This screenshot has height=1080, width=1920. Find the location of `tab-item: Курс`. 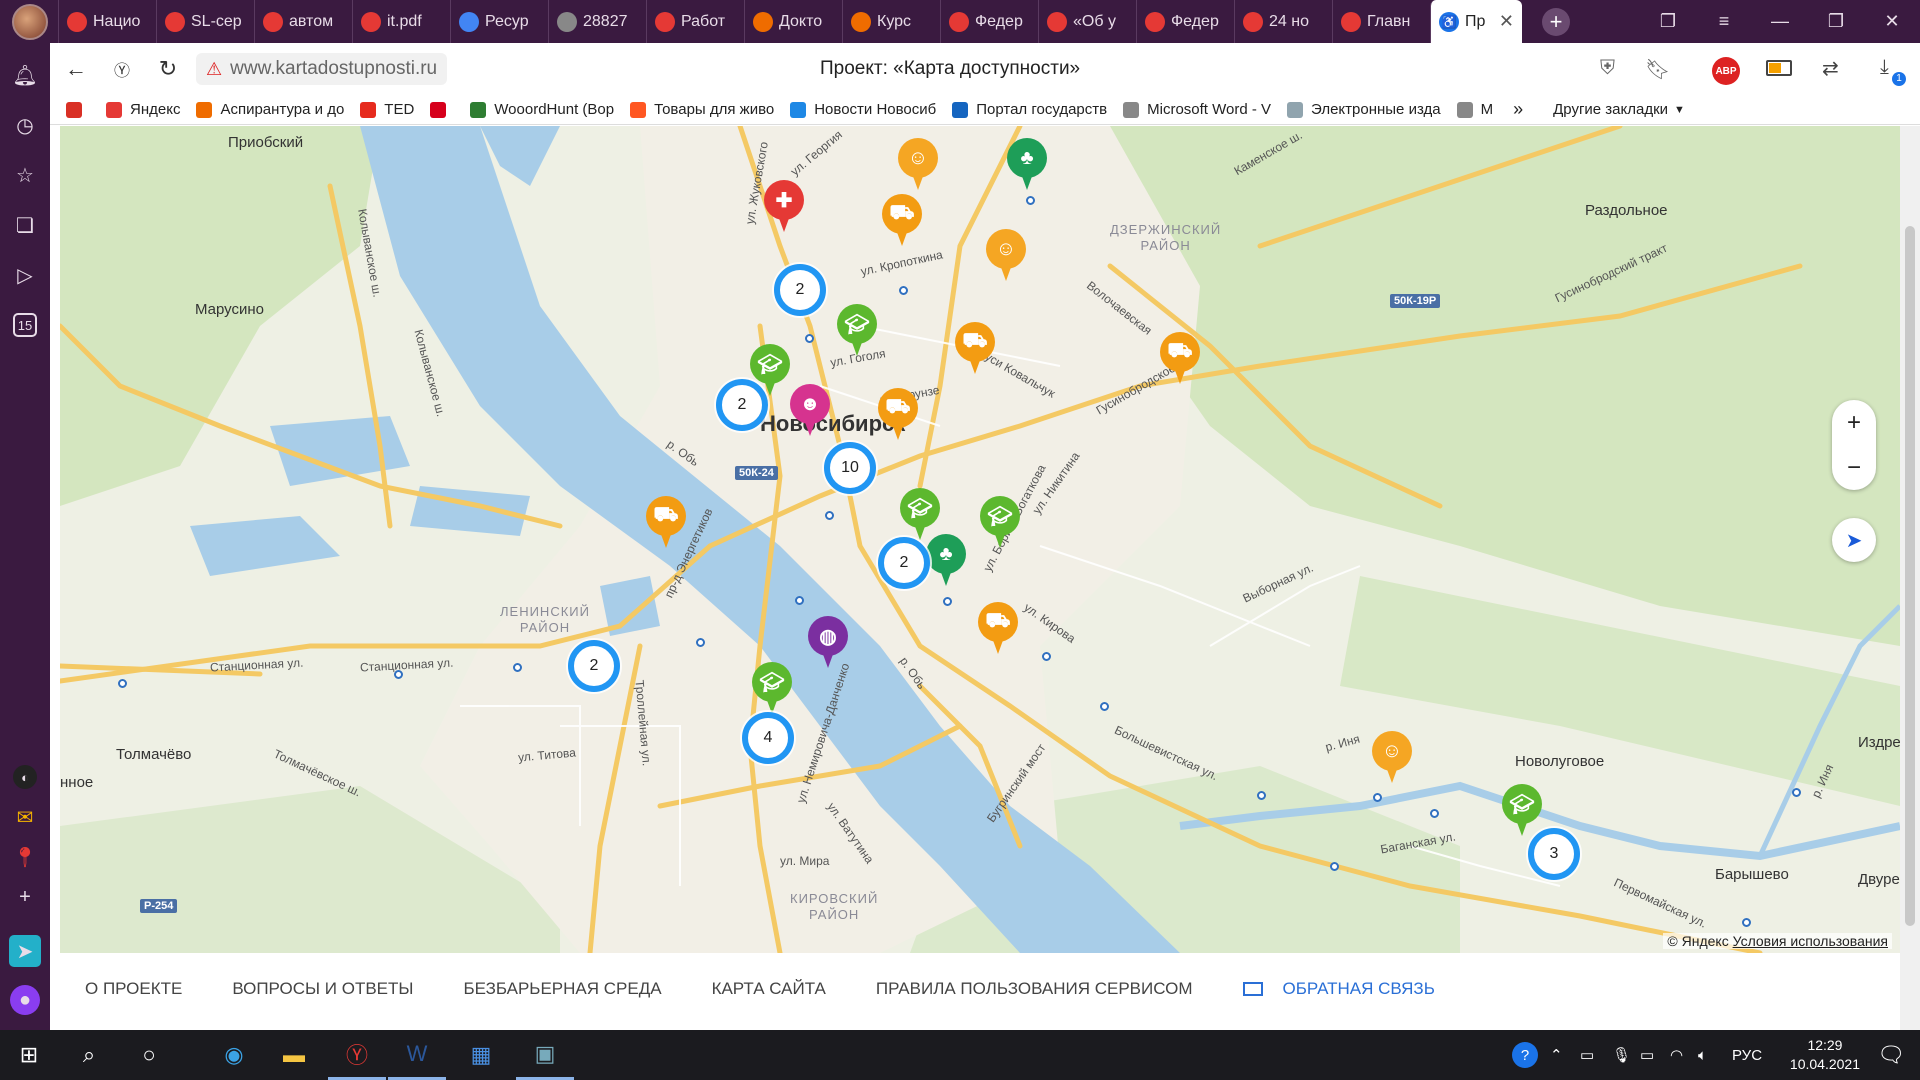

tab-item: Курс is located at coordinates (891, 21).